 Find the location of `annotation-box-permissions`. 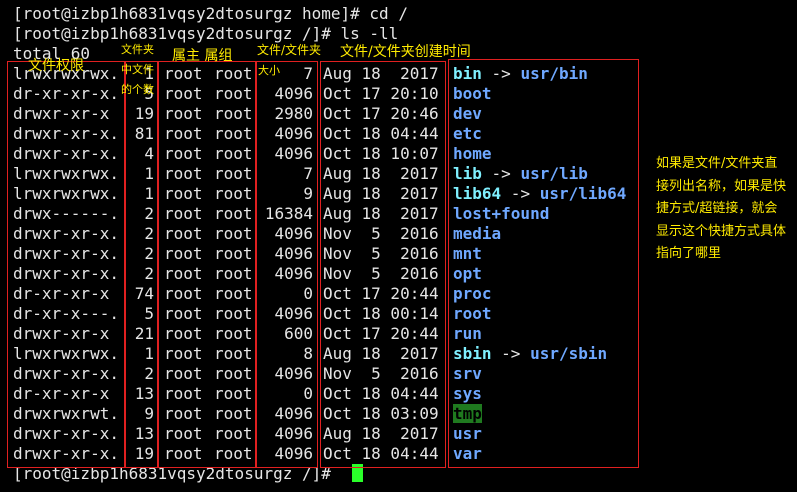

annotation-box-permissions is located at coordinates (66, 264).